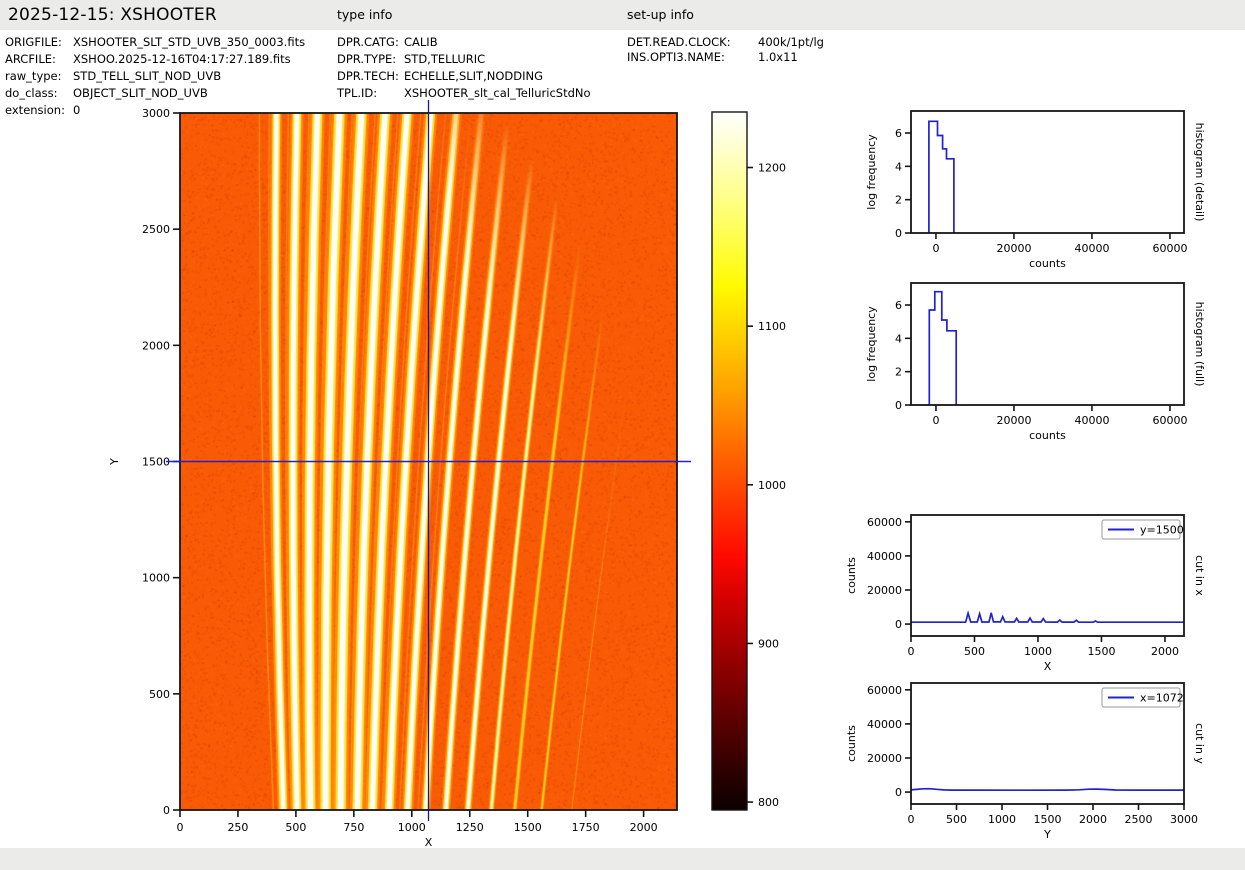 This screenshot has height=870, width=1245. I want to click on main-image-ylabel: Y, so click(114, 462).